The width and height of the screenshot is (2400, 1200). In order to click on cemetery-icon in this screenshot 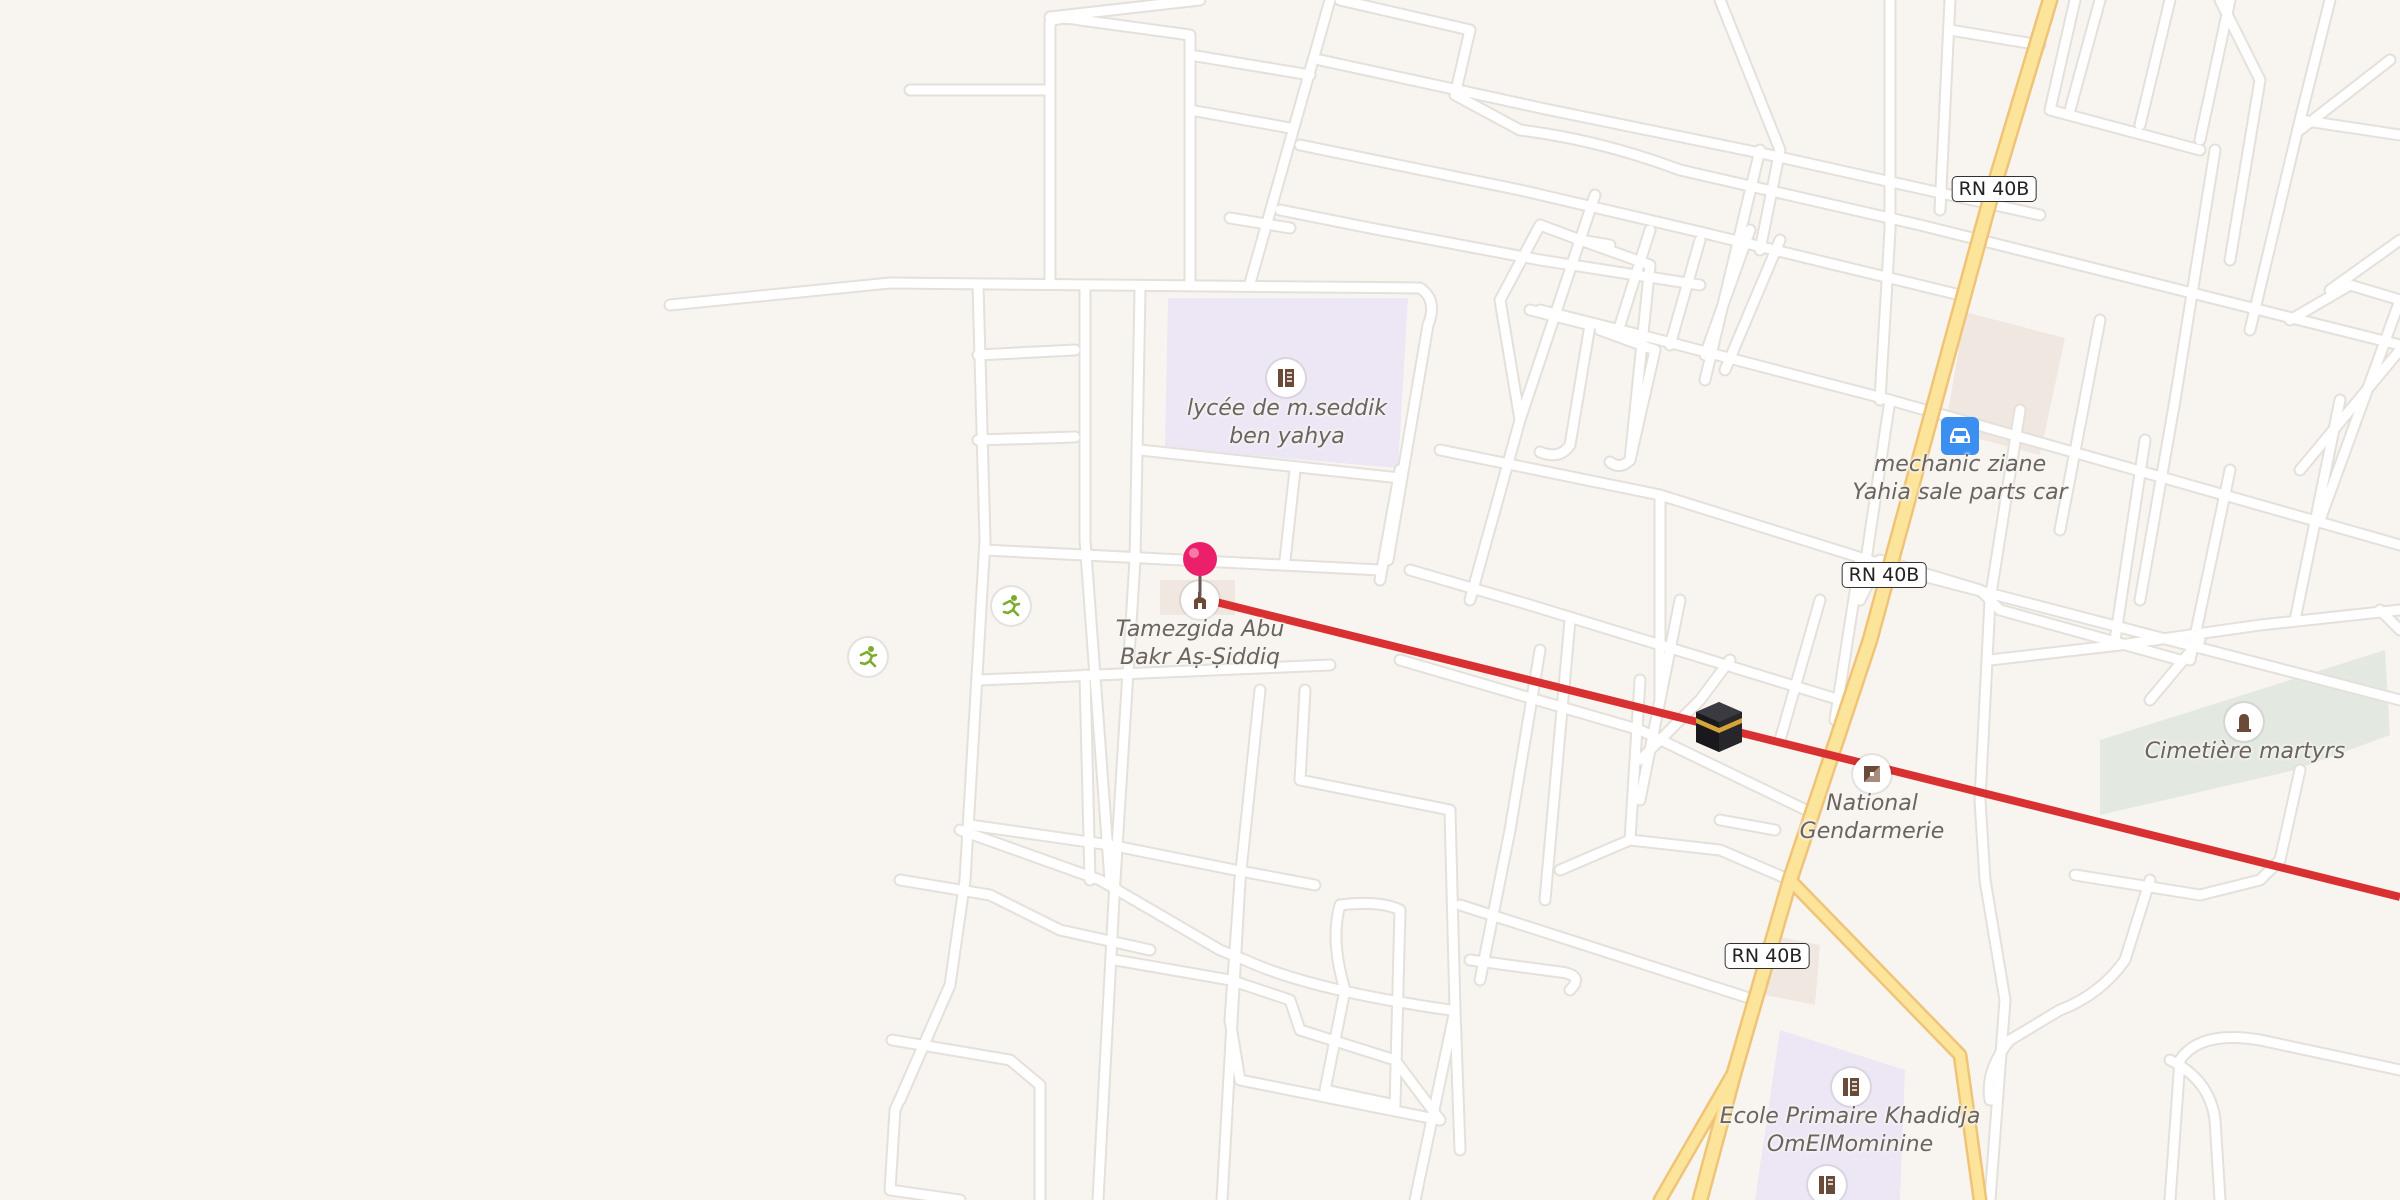, I will do `click(2244, 722)`.